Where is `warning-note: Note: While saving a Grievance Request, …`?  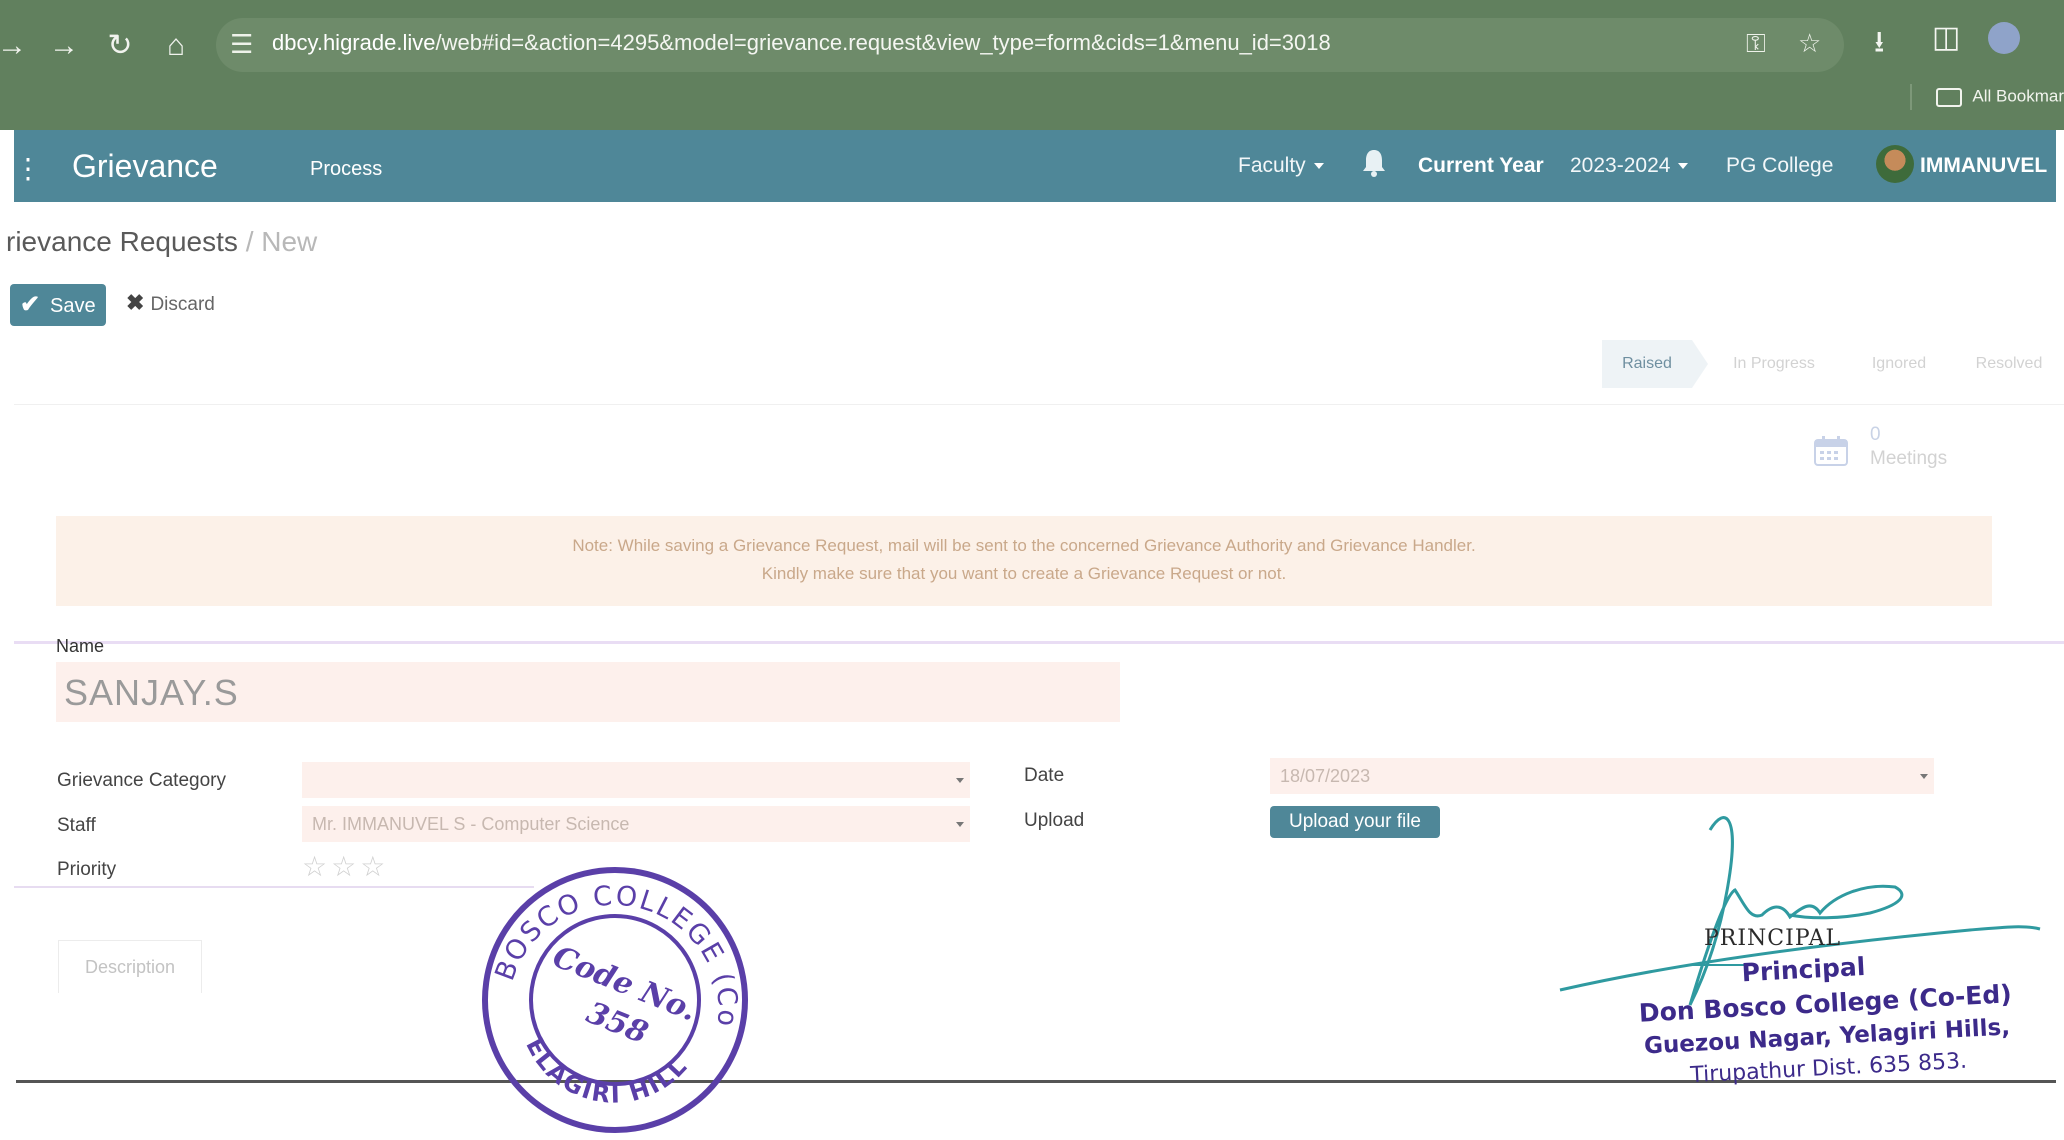 warning-note: Note: While saving a Grievance Request, … is located at coordinates (1024, 561).